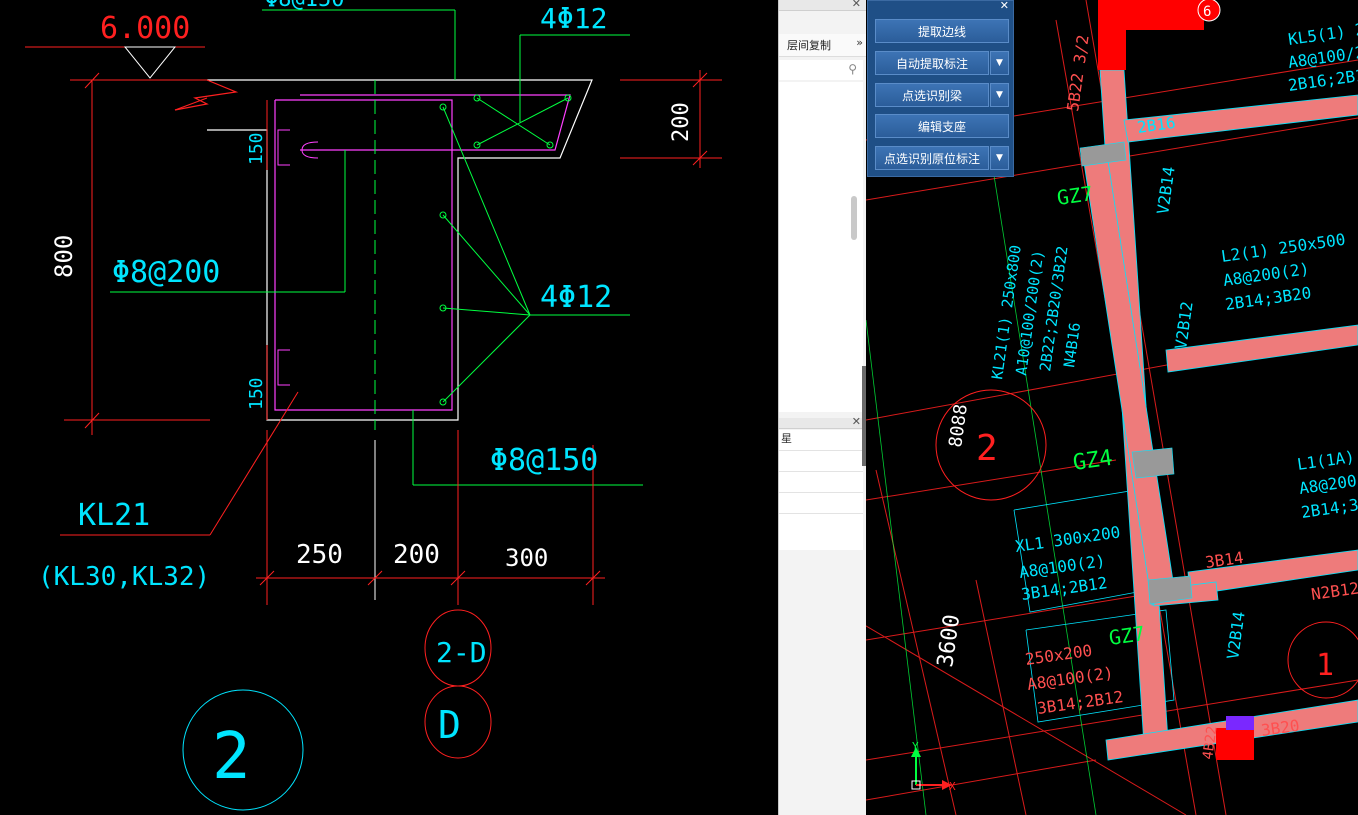 The width and height of the screenshot is (1358, 815). I want to click on axis-letter-d: D, so click(449, 725).